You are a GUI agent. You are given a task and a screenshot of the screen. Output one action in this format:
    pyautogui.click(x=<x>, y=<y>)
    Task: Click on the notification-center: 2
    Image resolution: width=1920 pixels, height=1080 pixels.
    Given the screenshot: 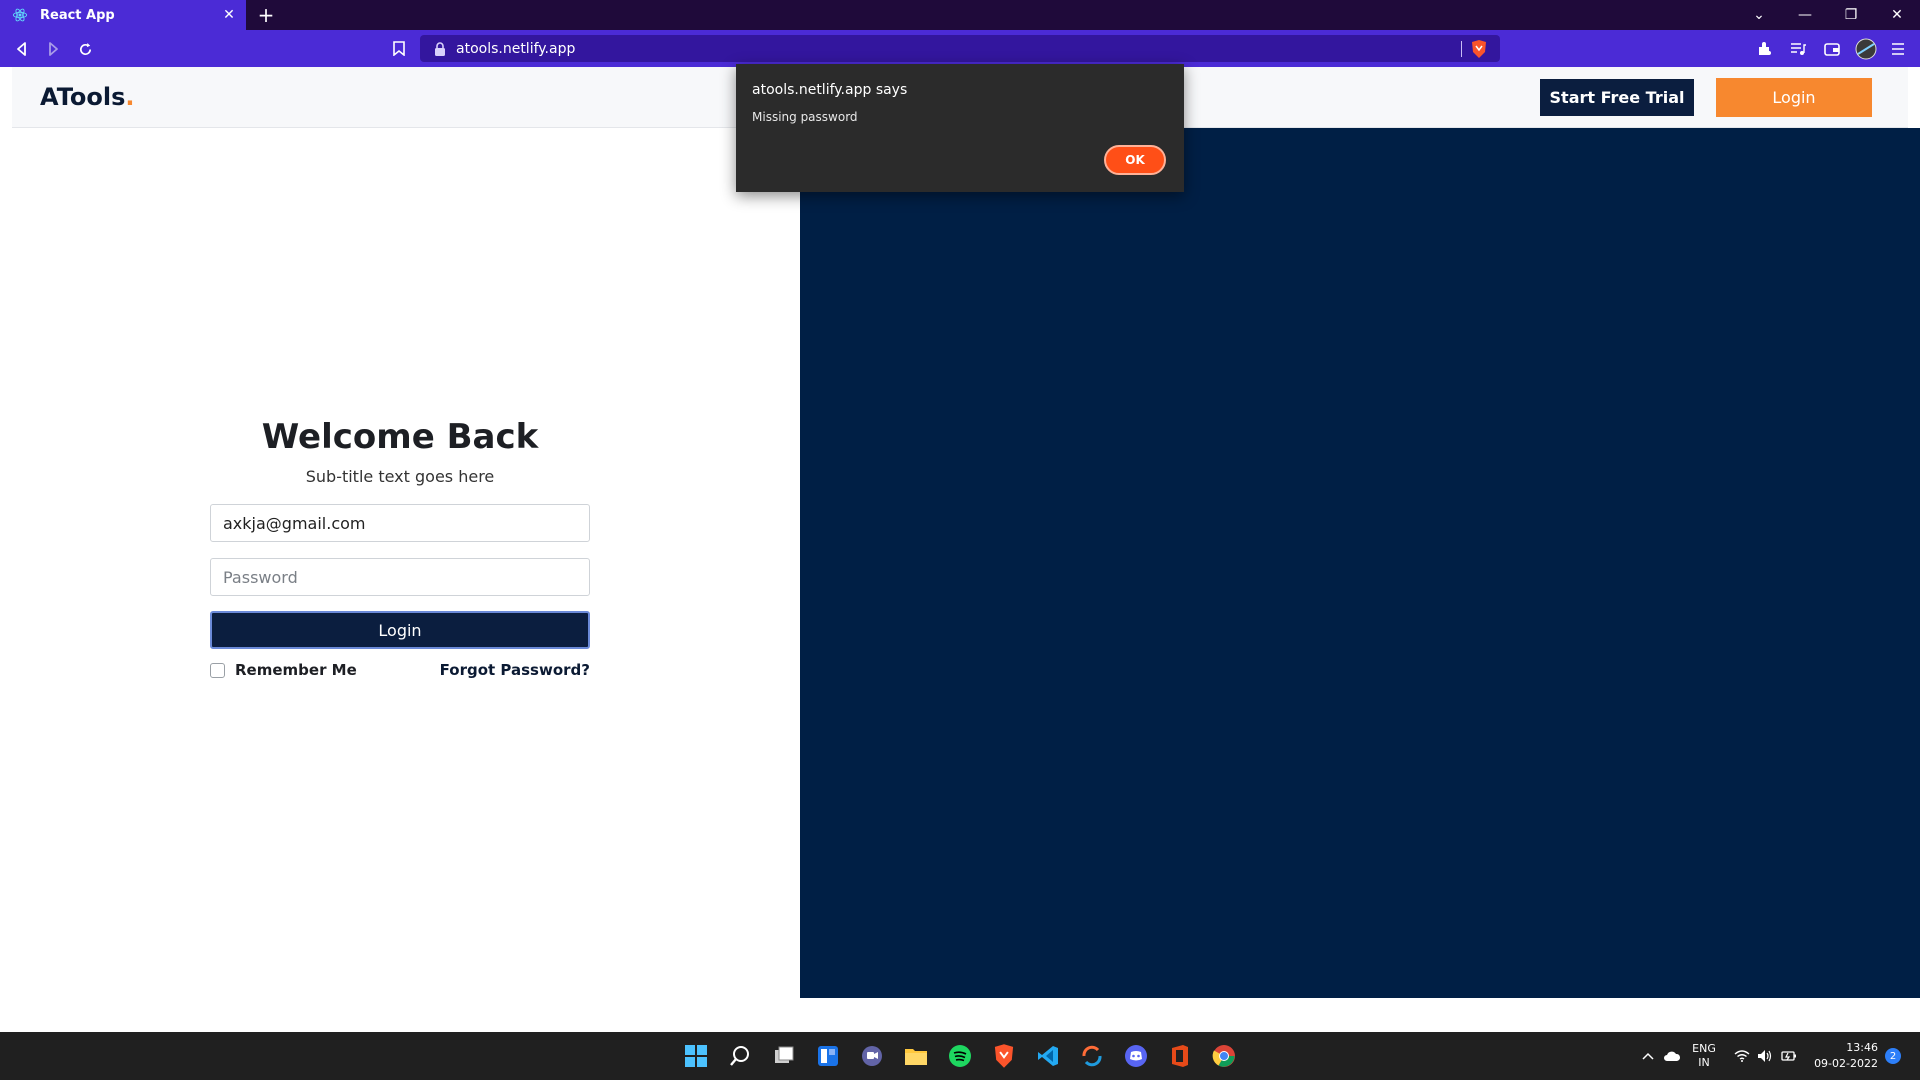 What is the action you would take?
    pyautogui.click(x=1893, y=1056)
    